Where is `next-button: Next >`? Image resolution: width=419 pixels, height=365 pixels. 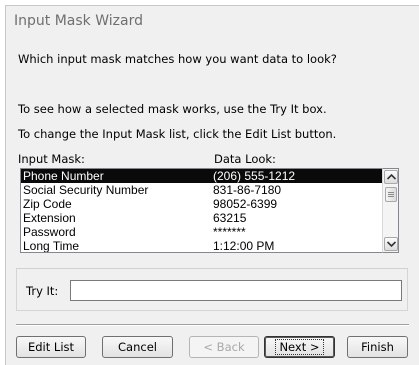
next-button: Next > is located at coordinates (299, 347).